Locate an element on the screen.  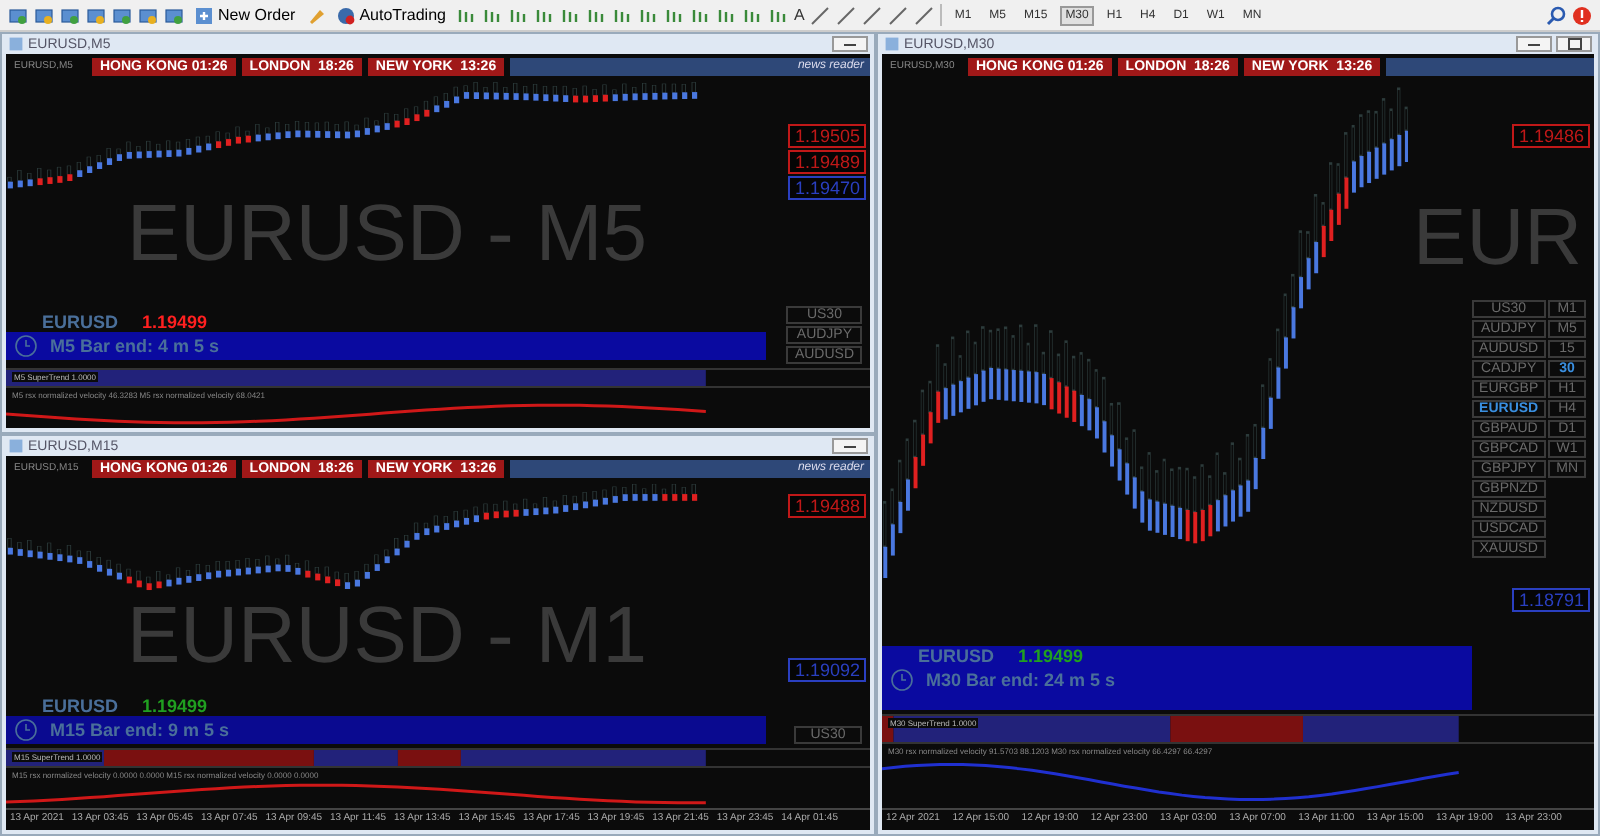
price-label: 1.19470 is located at coordinates (827, 188).